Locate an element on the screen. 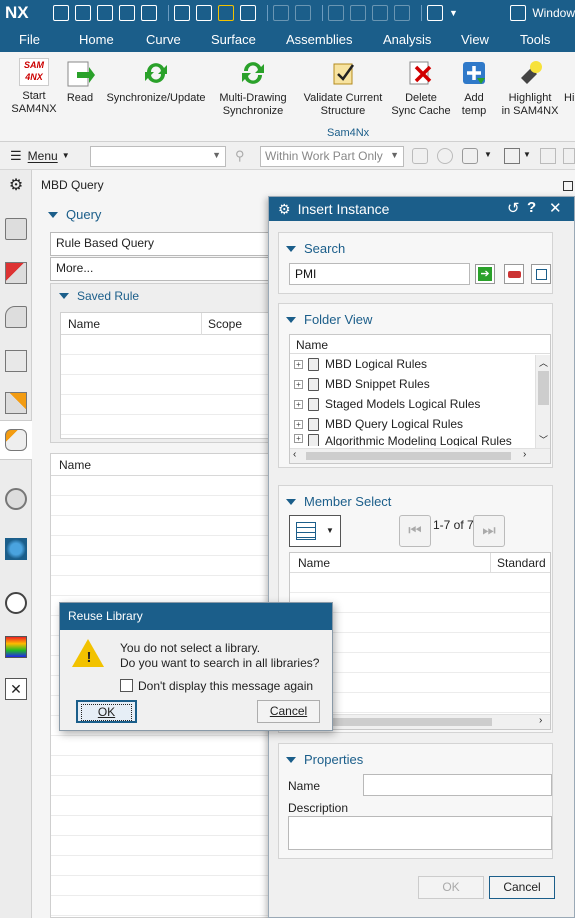 This screenshot has width=575, height=918. history-icon is located at coordinates (16, 499).